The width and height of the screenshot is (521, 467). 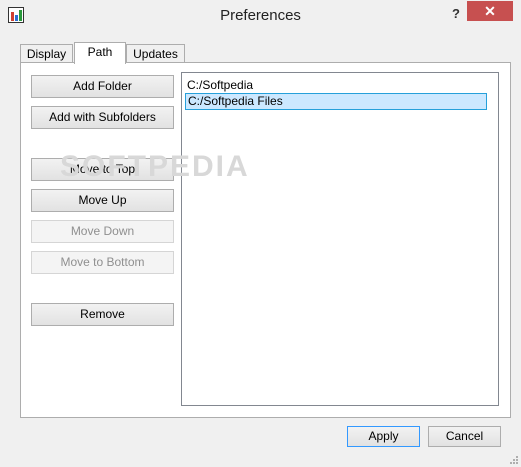 What do you see at coordinates (102, 117) in the screenshot?
I see `add-with-subfolders-button: Add with Subfolders` at bounding box center [102, 117].